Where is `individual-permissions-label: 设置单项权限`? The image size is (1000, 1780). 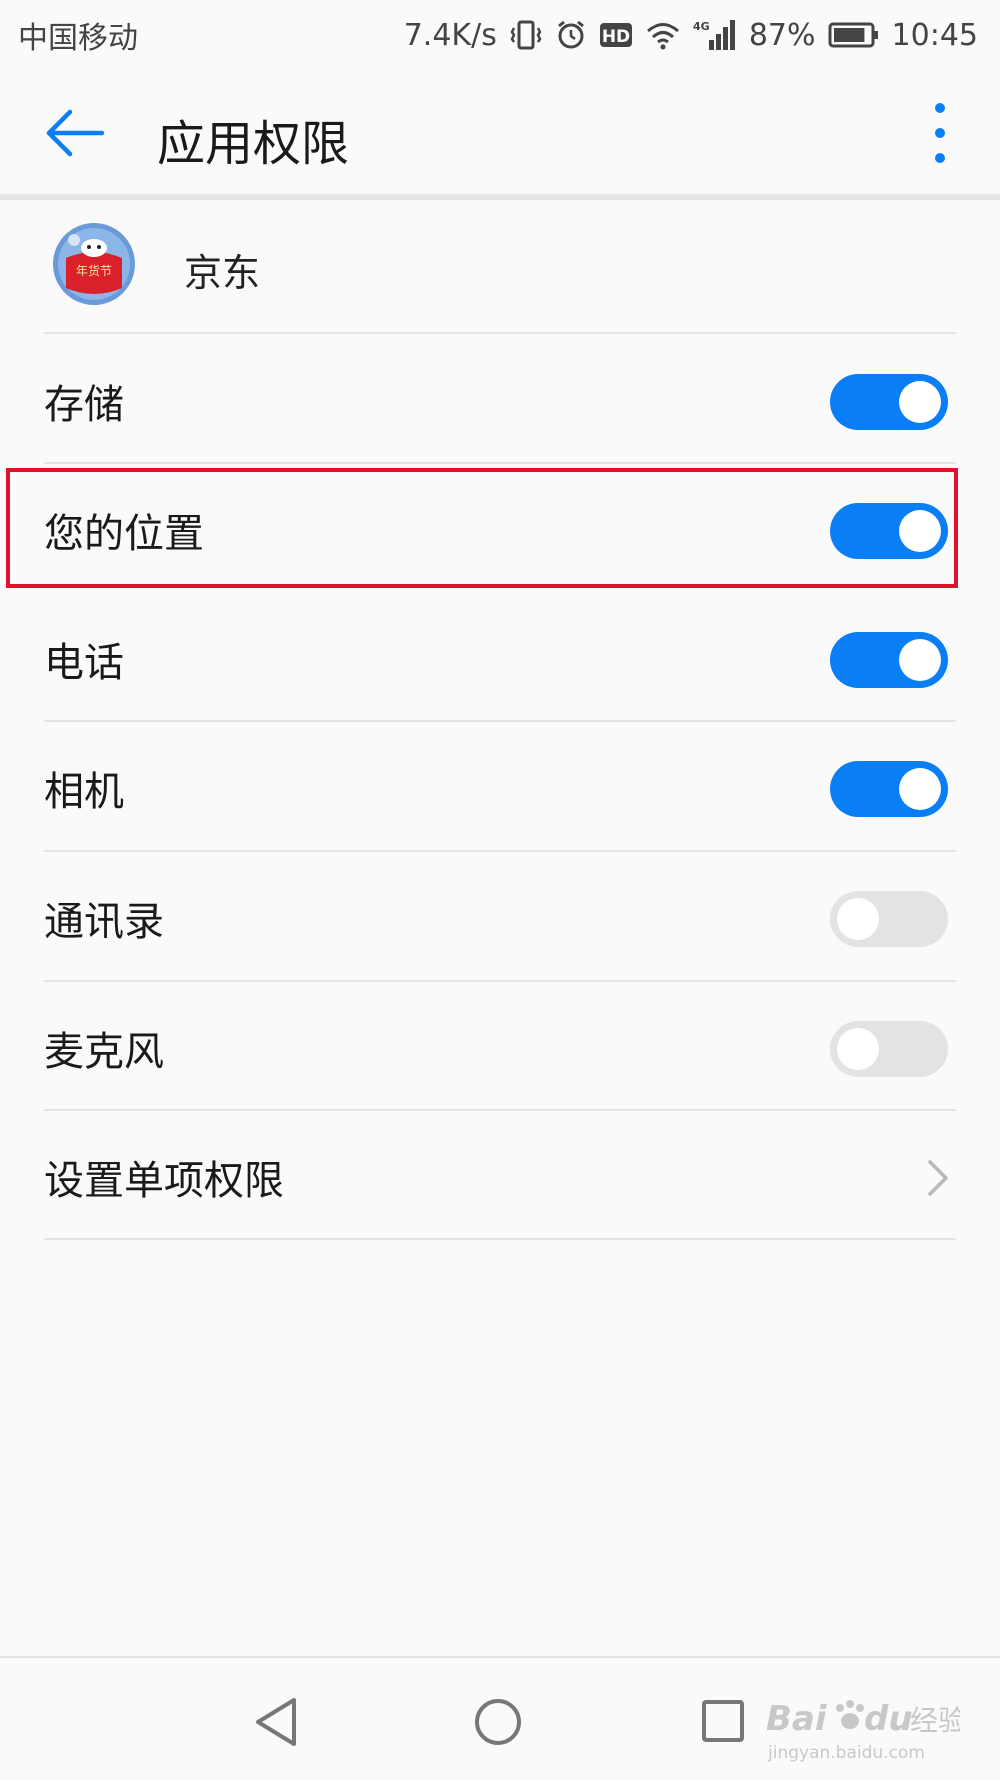 individual-permissions-label: 设置单项权限 is located at coordinates (164, 1181).